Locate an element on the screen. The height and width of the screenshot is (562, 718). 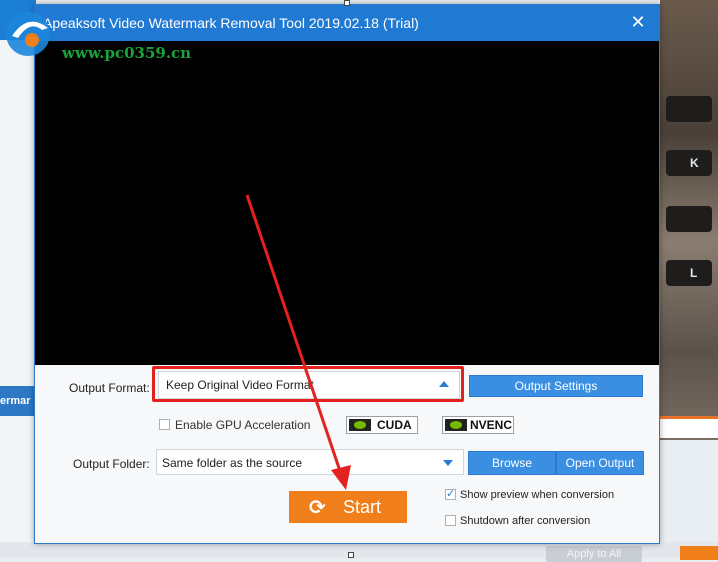
open-output-button: Open Output is located at coordinates (600, 463).